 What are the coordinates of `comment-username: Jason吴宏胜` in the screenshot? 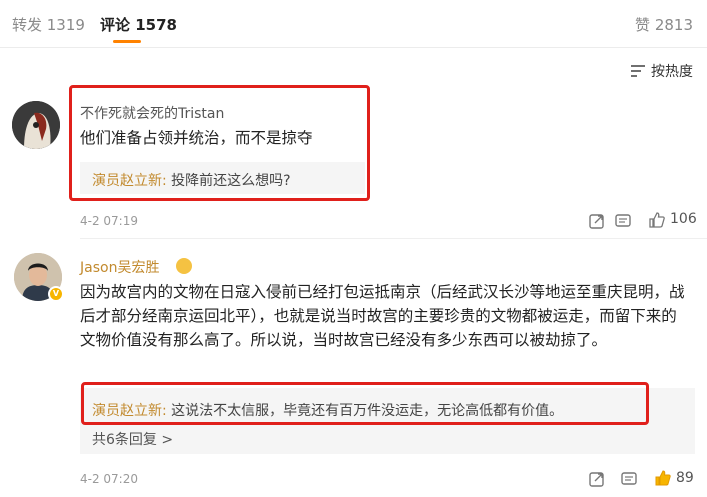 It's located at (119, 267).